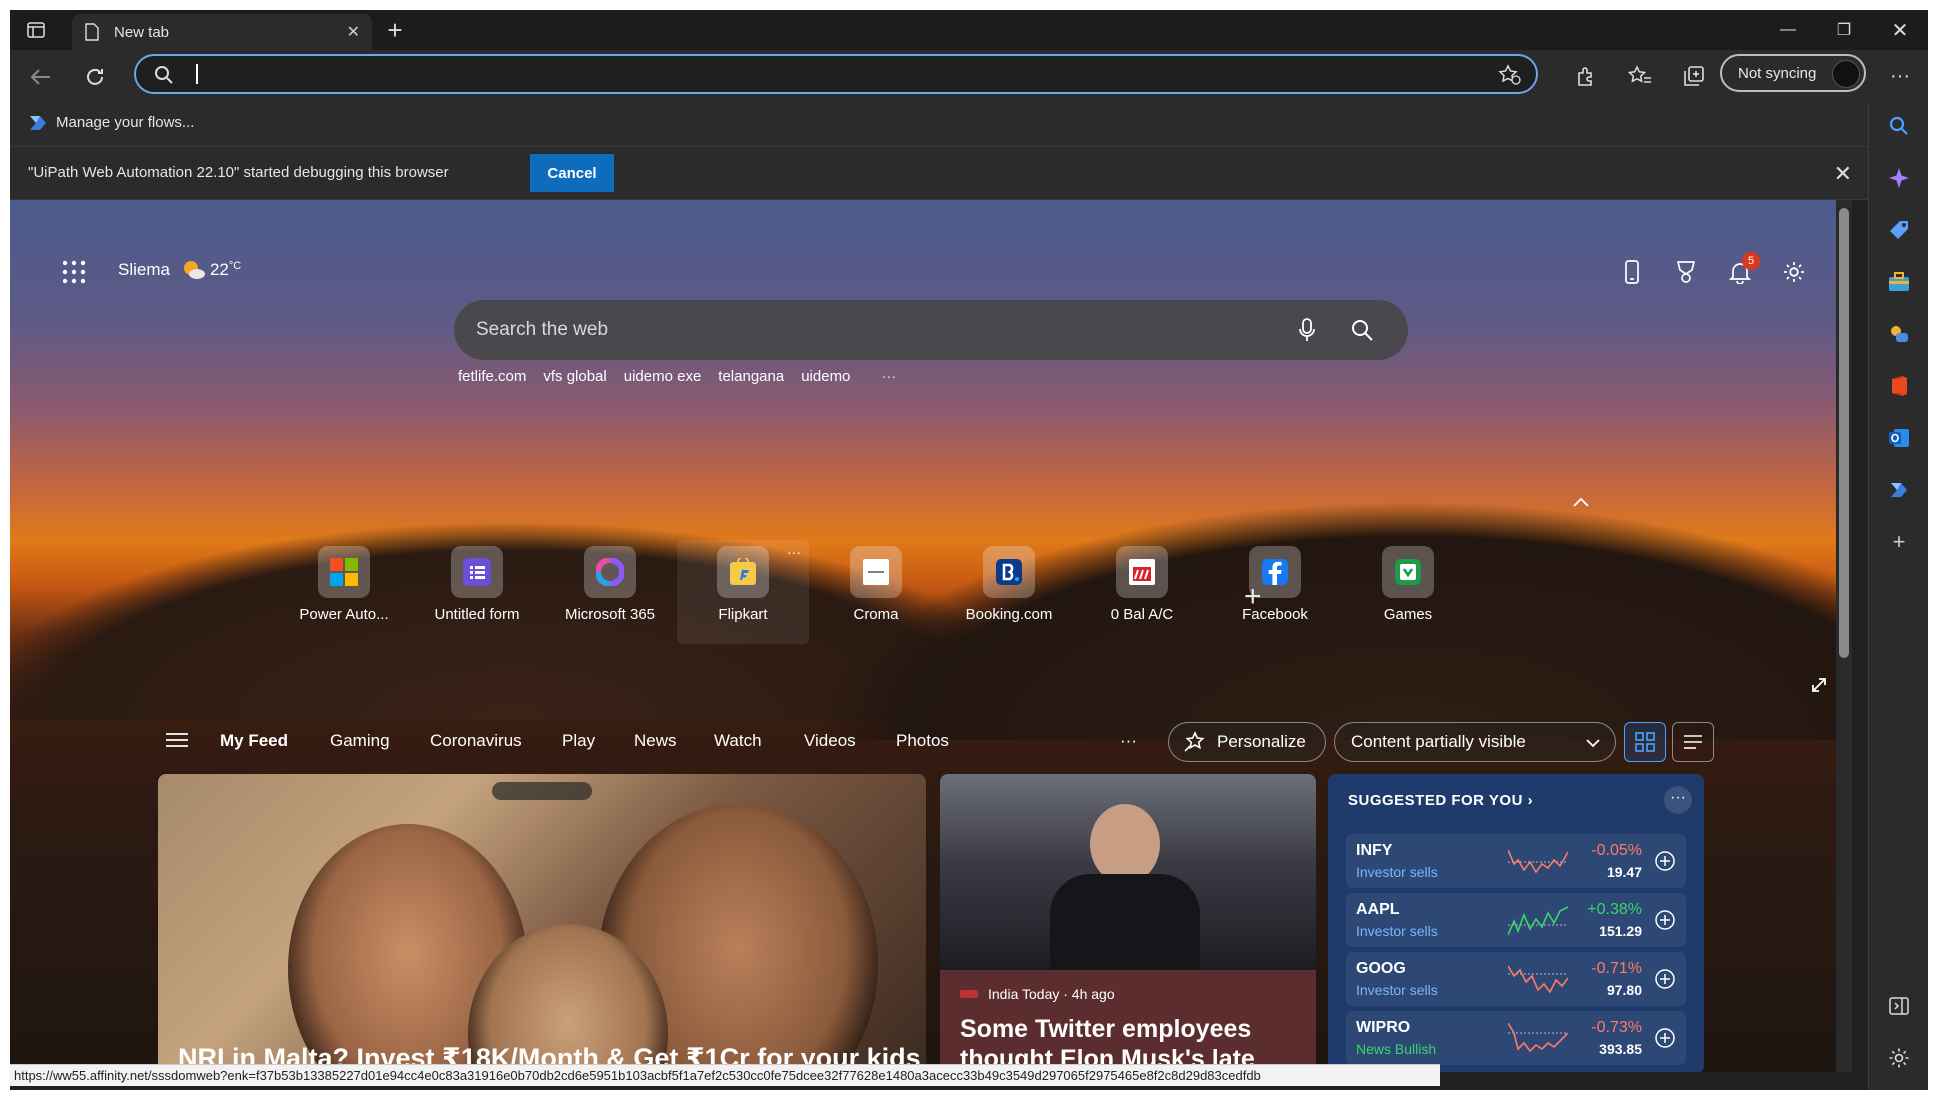  I want to click on close-window-button: ✕, so click(1900, 30).